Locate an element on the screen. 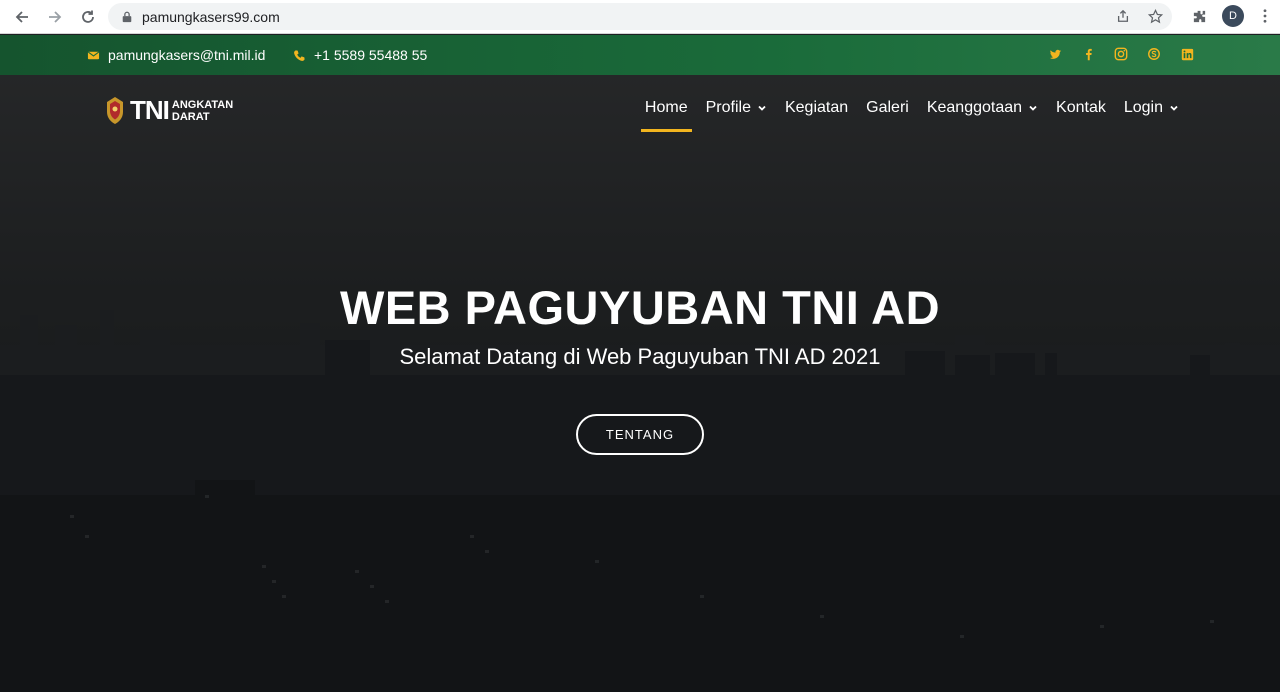 The image size is (1280, 692). forward-icon is located at coordinates (55, 17).